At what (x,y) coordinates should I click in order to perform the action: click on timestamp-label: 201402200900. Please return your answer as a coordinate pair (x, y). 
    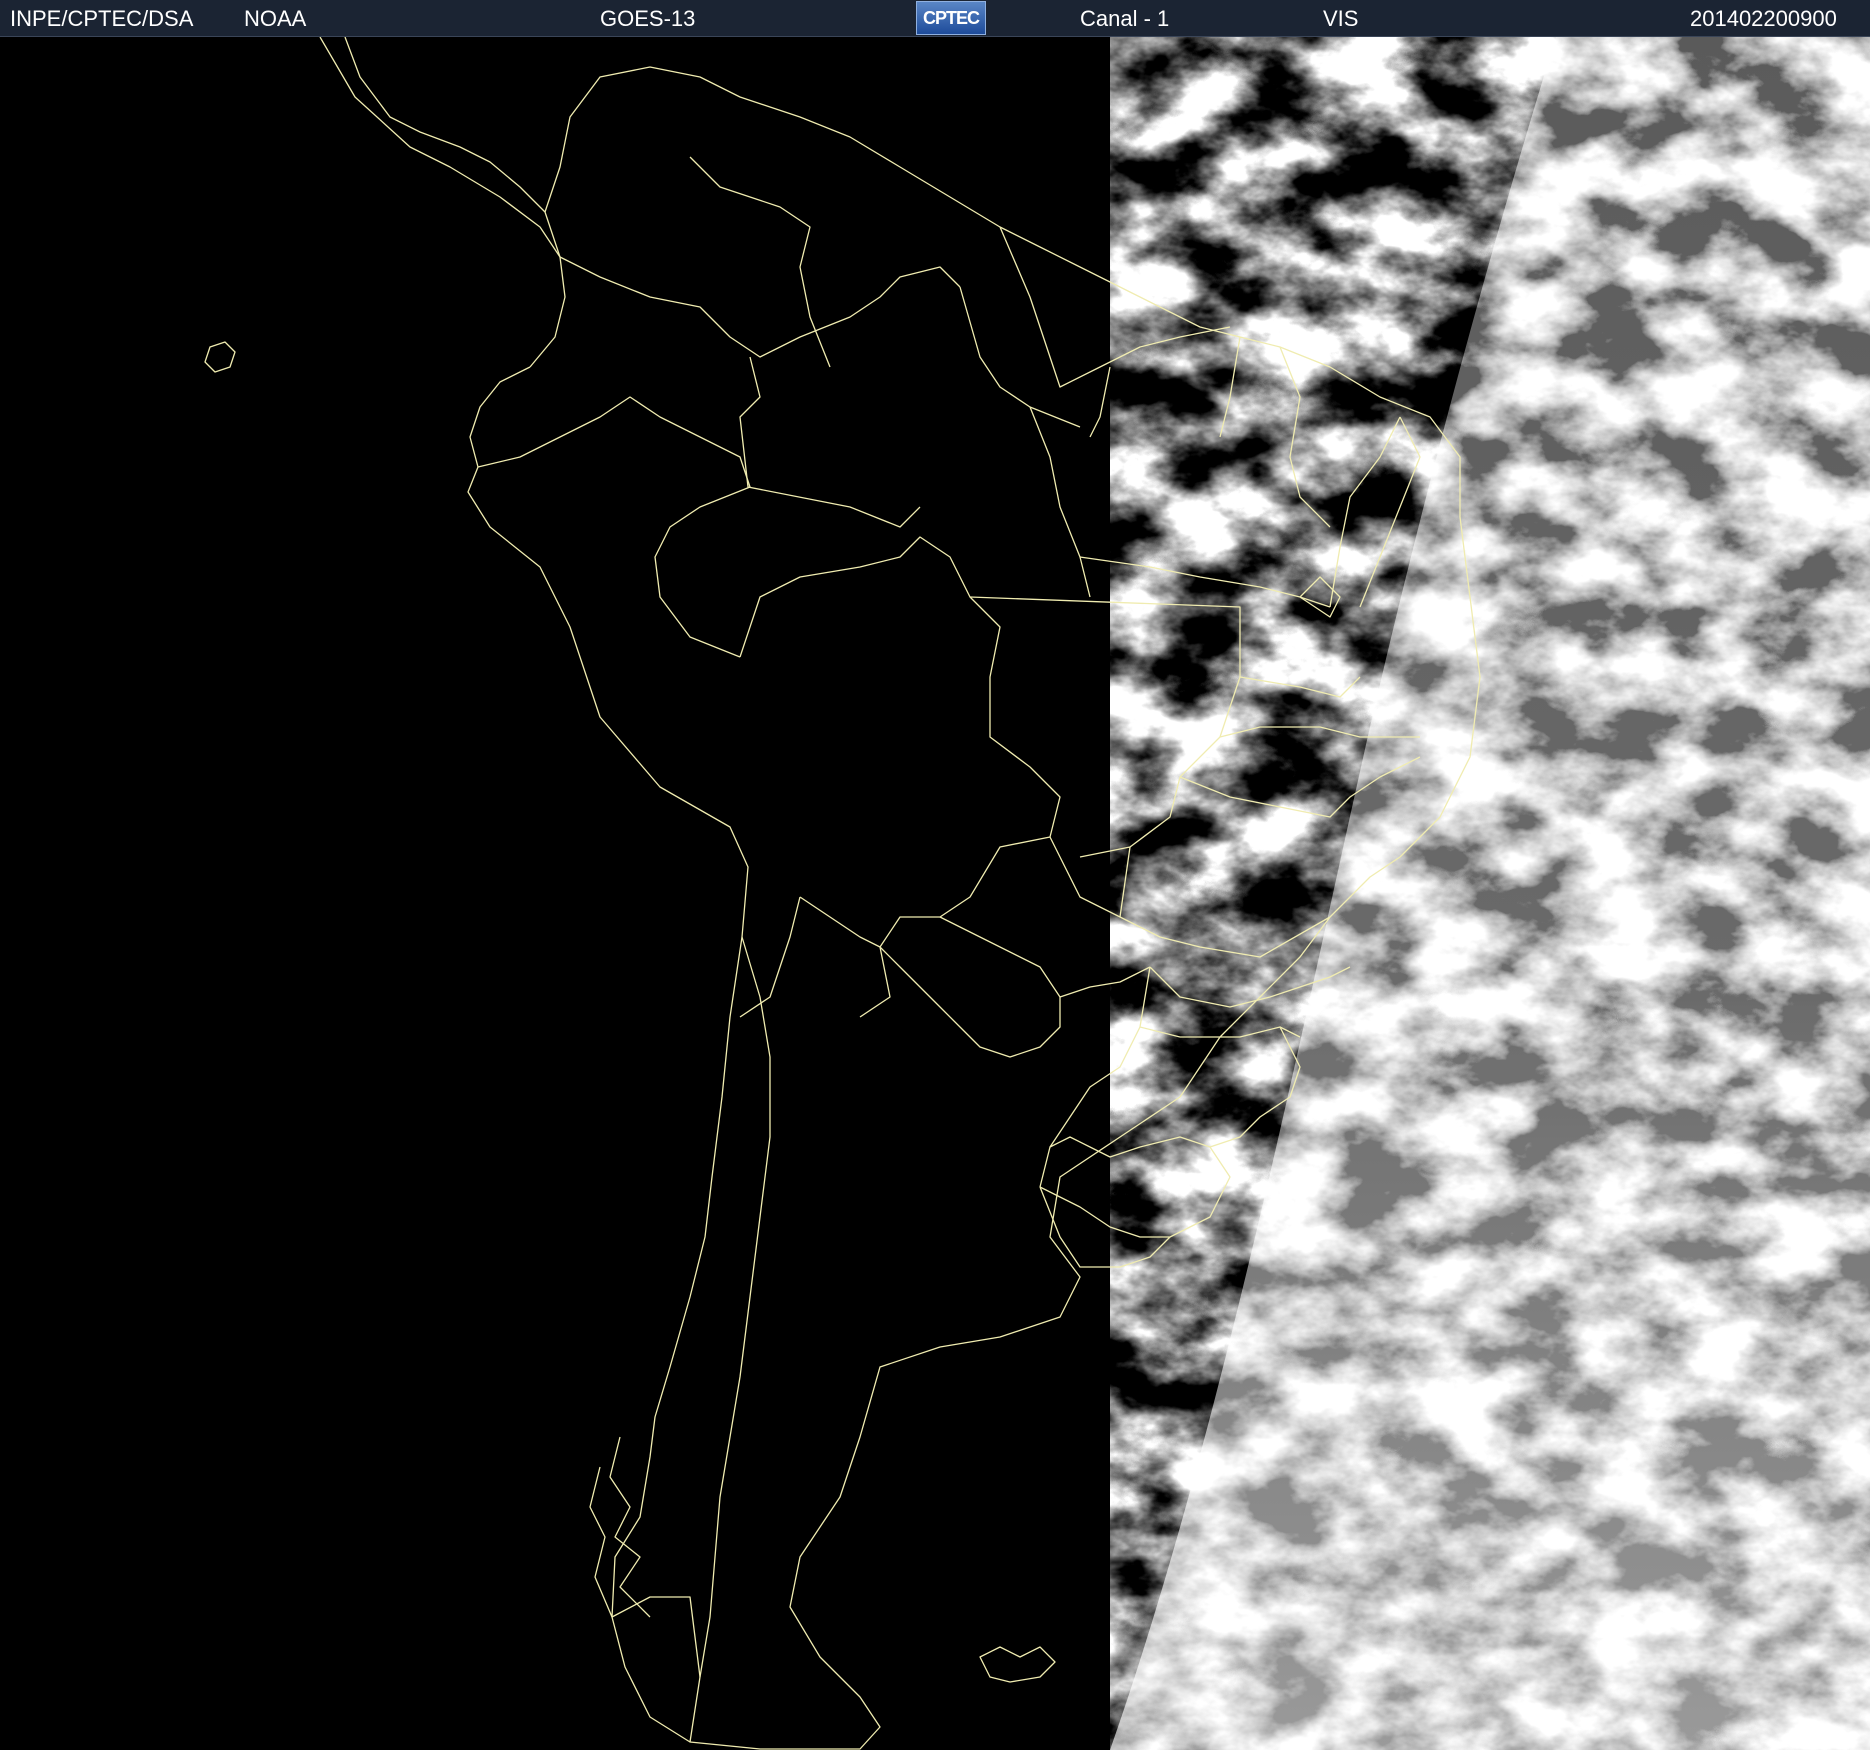
    Looking at the image, I should click on (1763, 18).